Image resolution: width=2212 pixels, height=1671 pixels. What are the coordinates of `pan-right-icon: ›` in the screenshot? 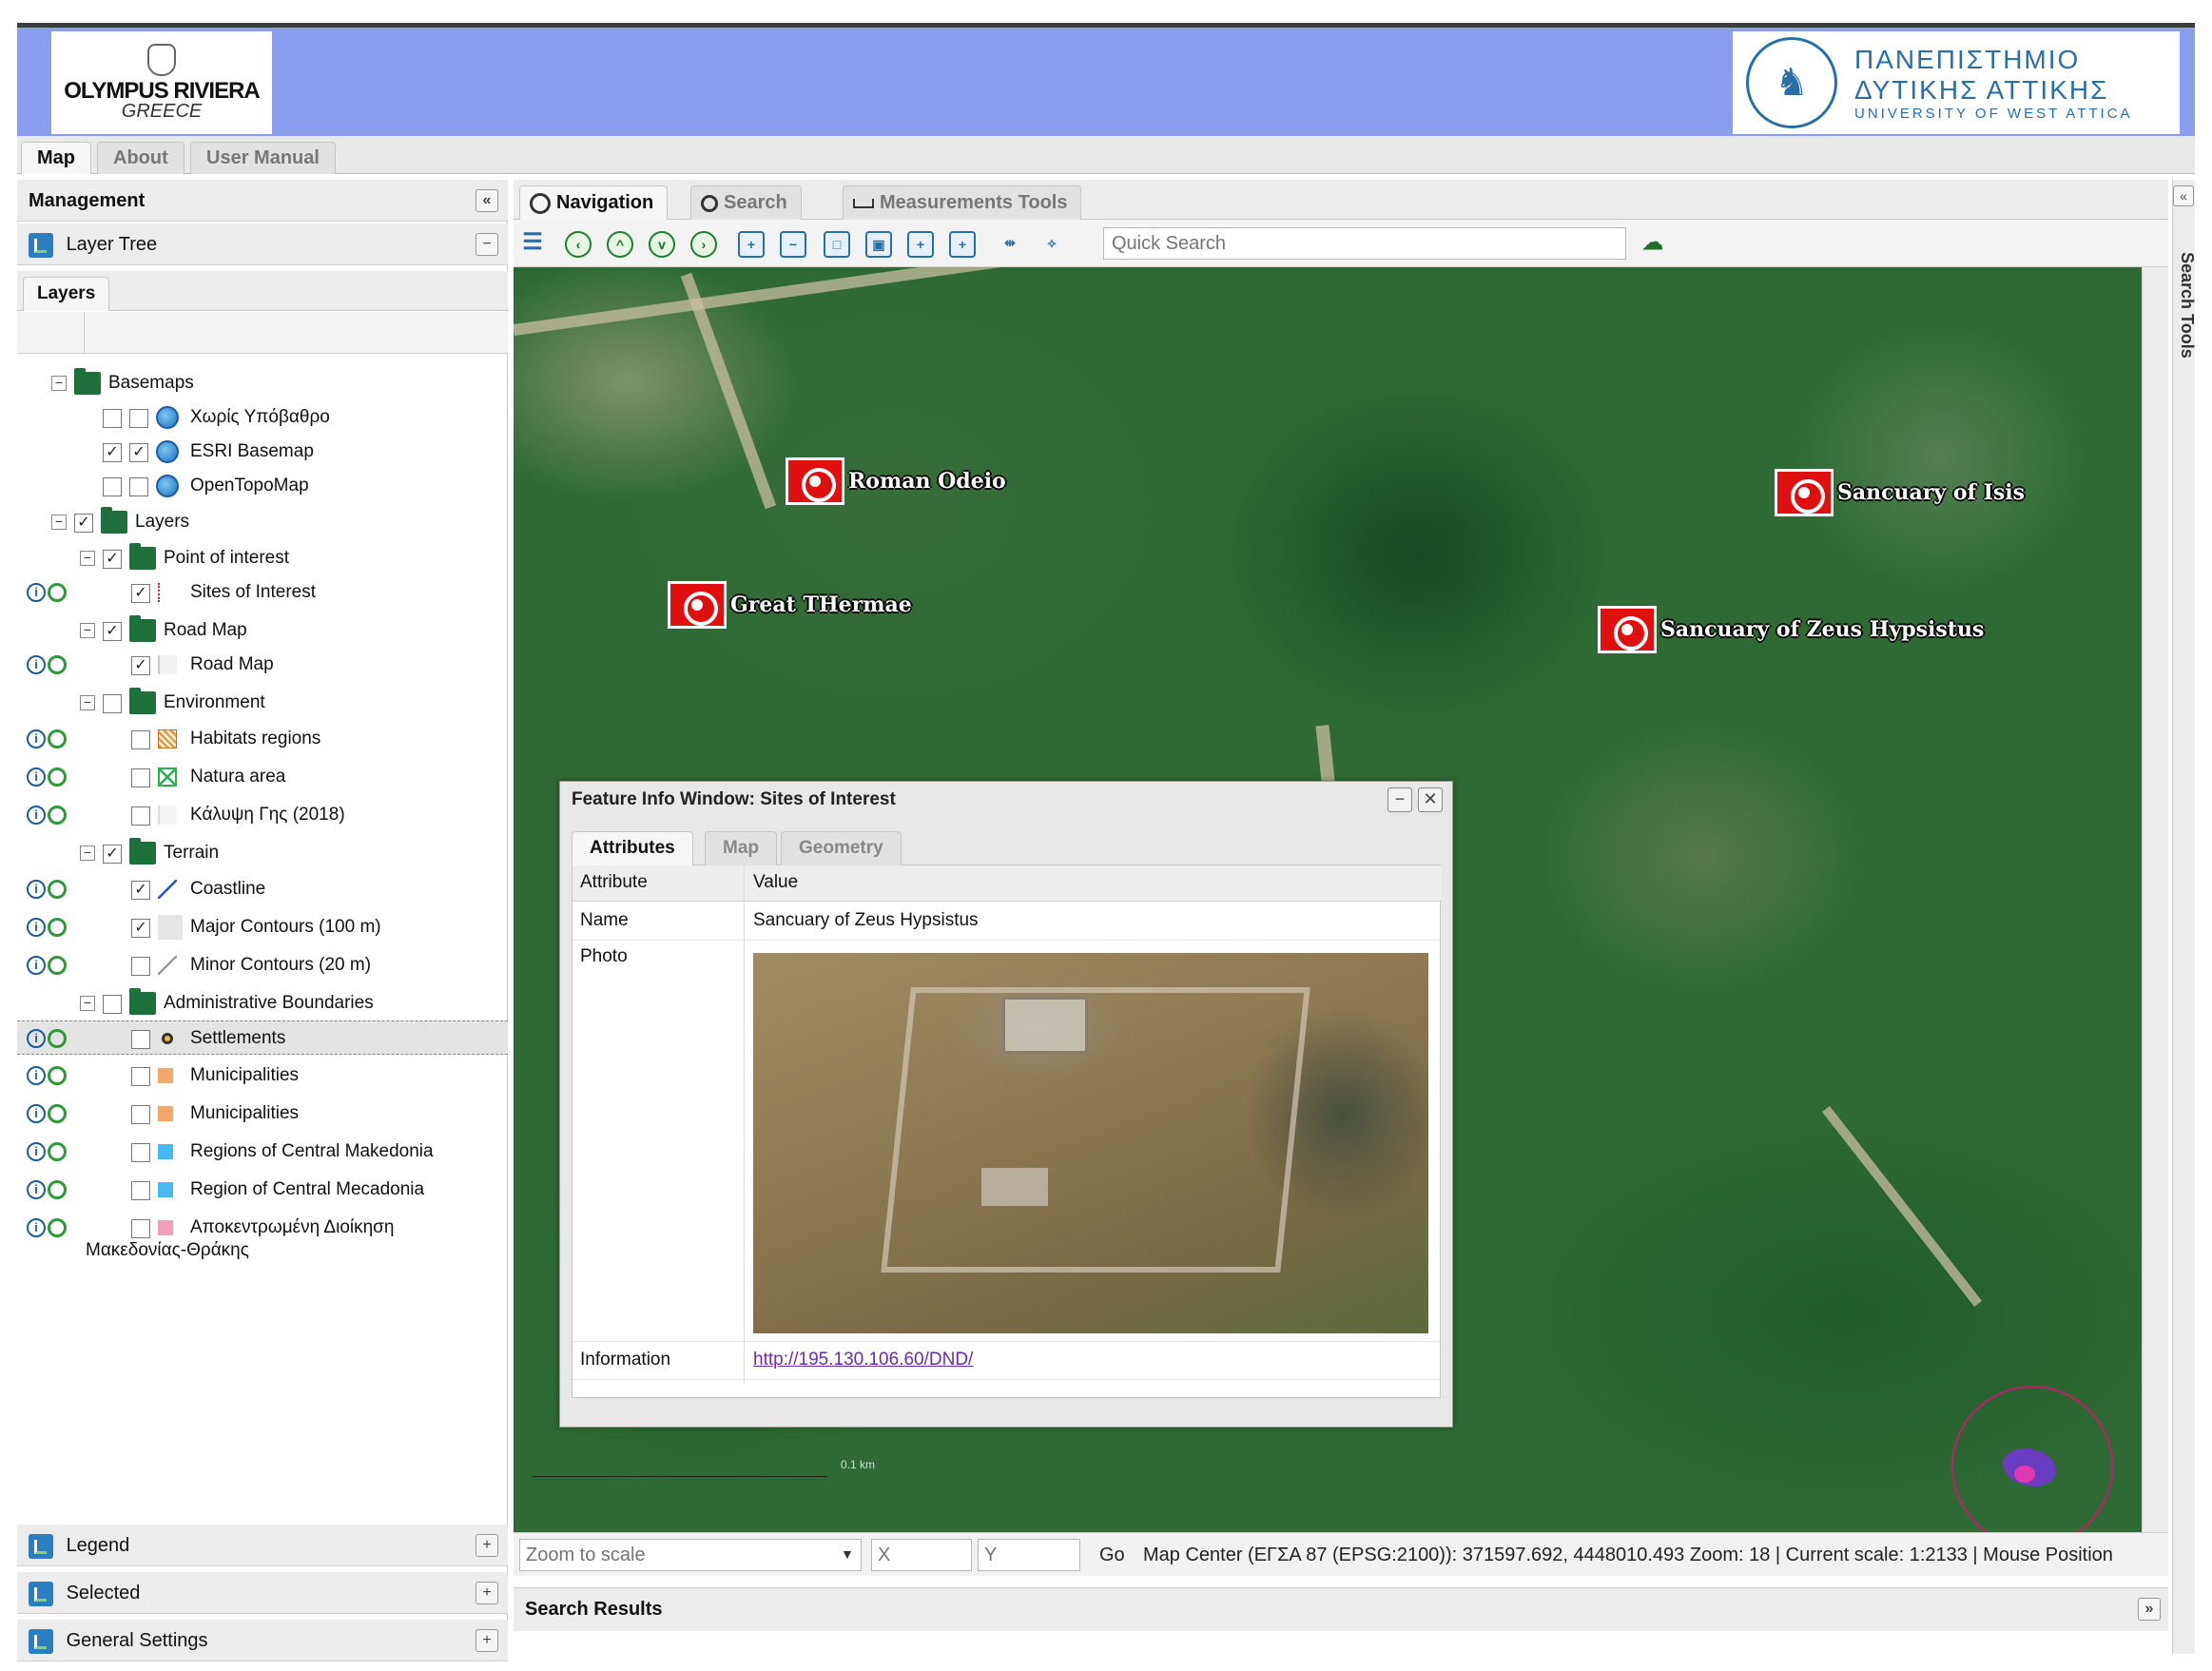 It's located at (703, 244).